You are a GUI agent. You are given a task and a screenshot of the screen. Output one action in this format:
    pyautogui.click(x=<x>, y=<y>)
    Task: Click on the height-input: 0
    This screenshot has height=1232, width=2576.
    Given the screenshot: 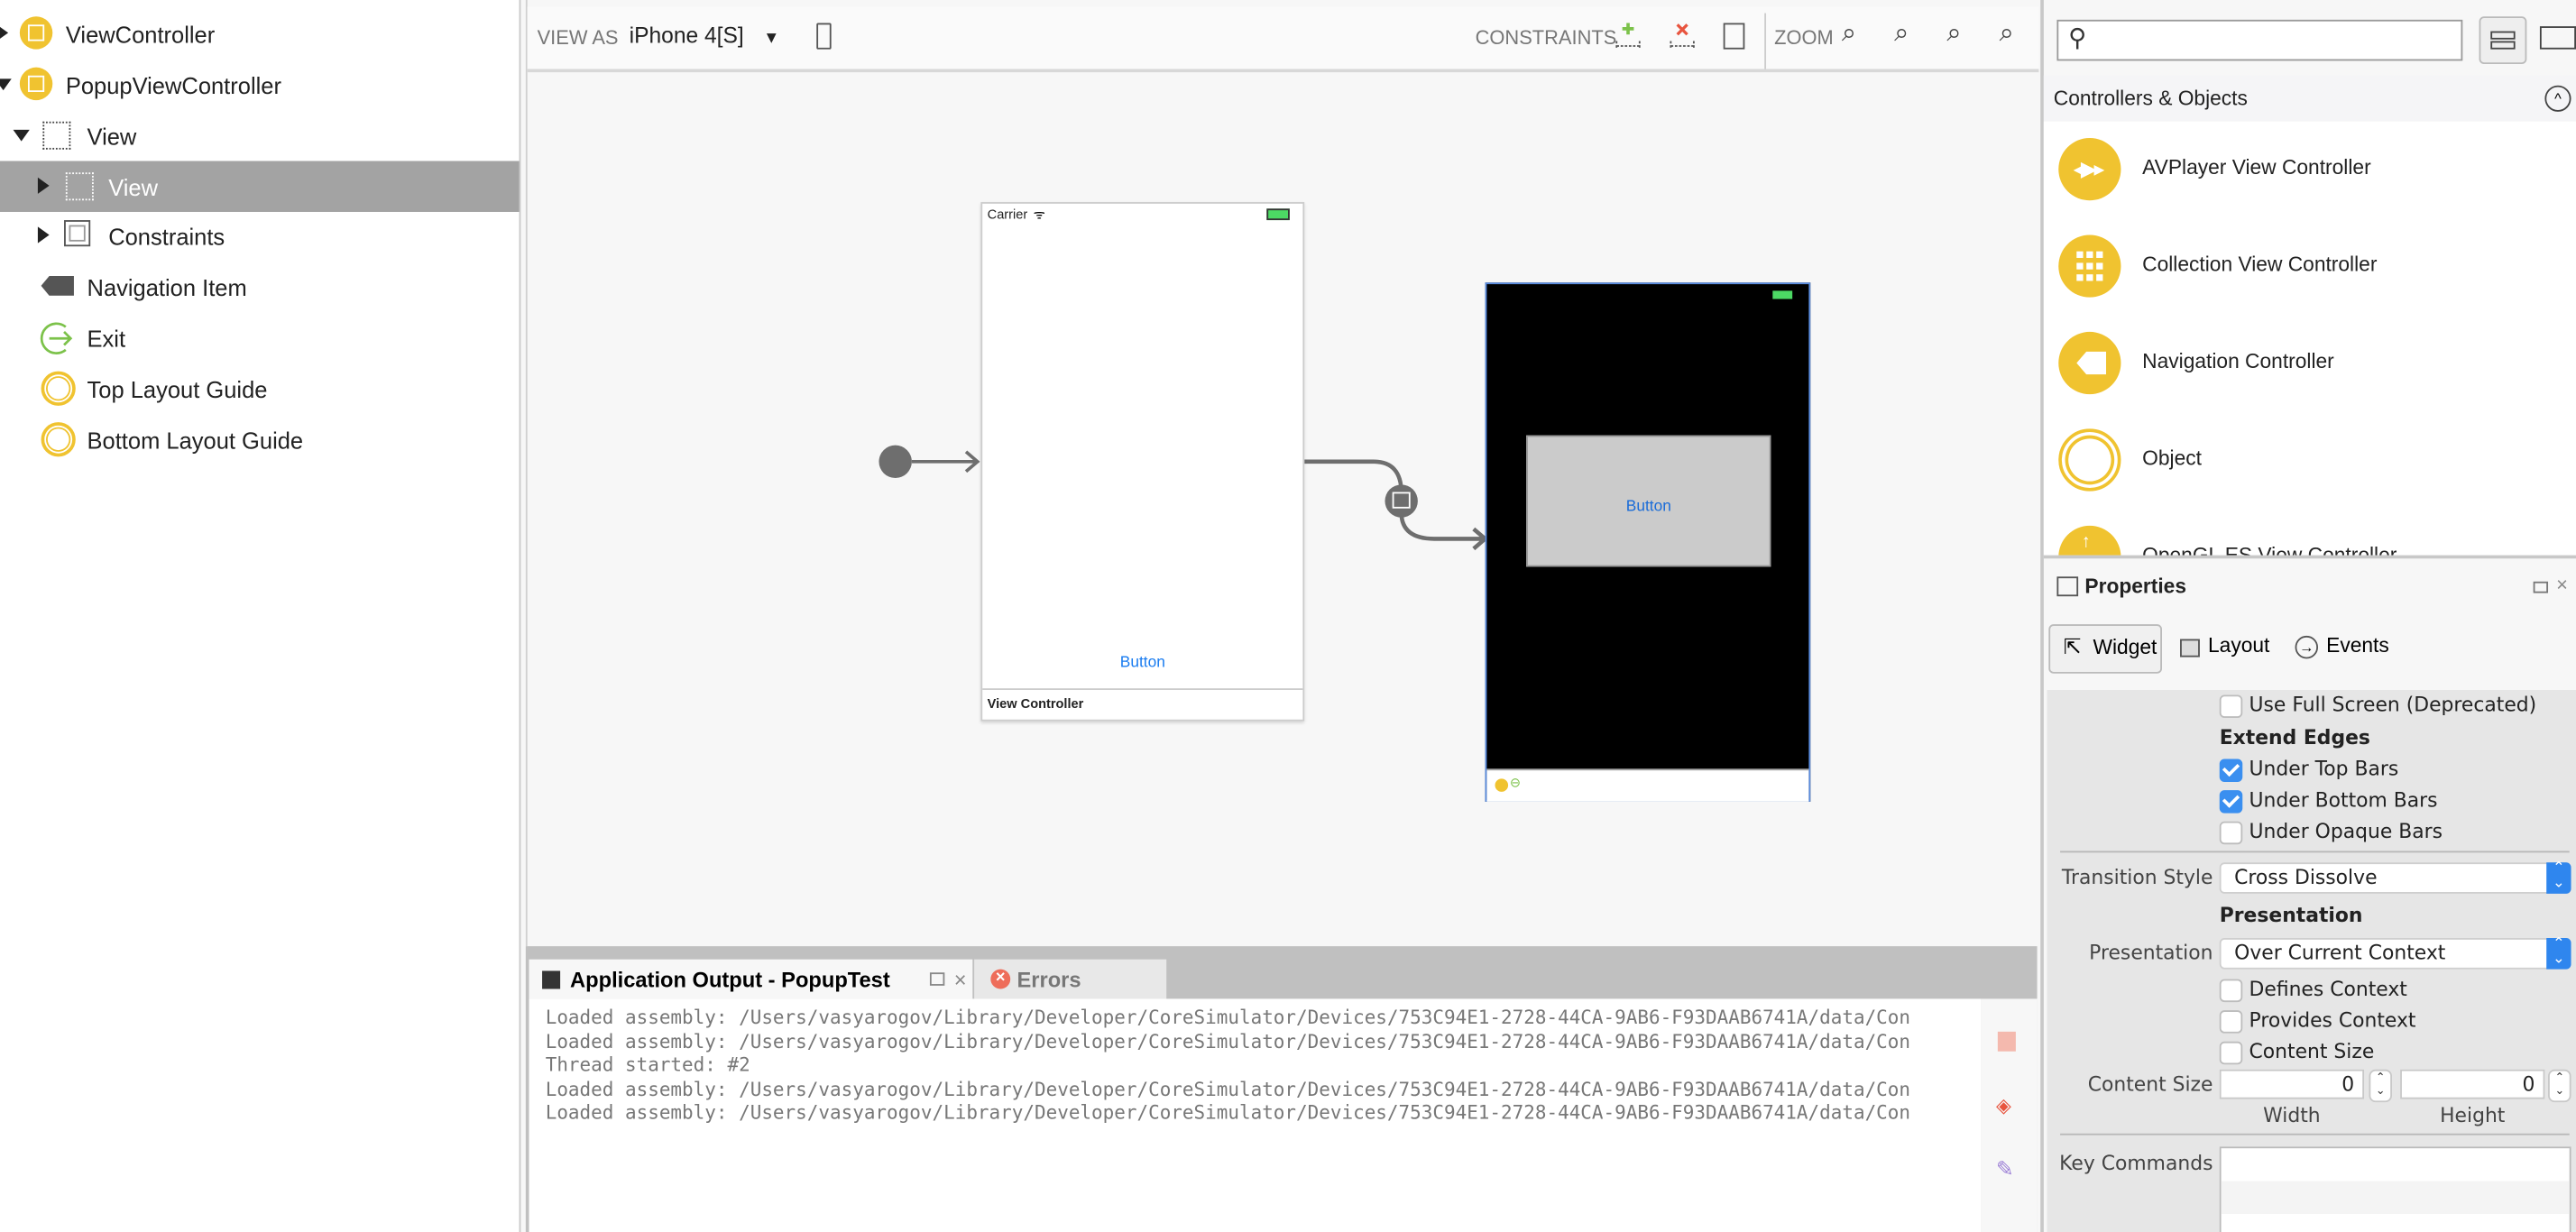 What is the action you would take?
    pyautogui.click(x=2472, y=1084)
    